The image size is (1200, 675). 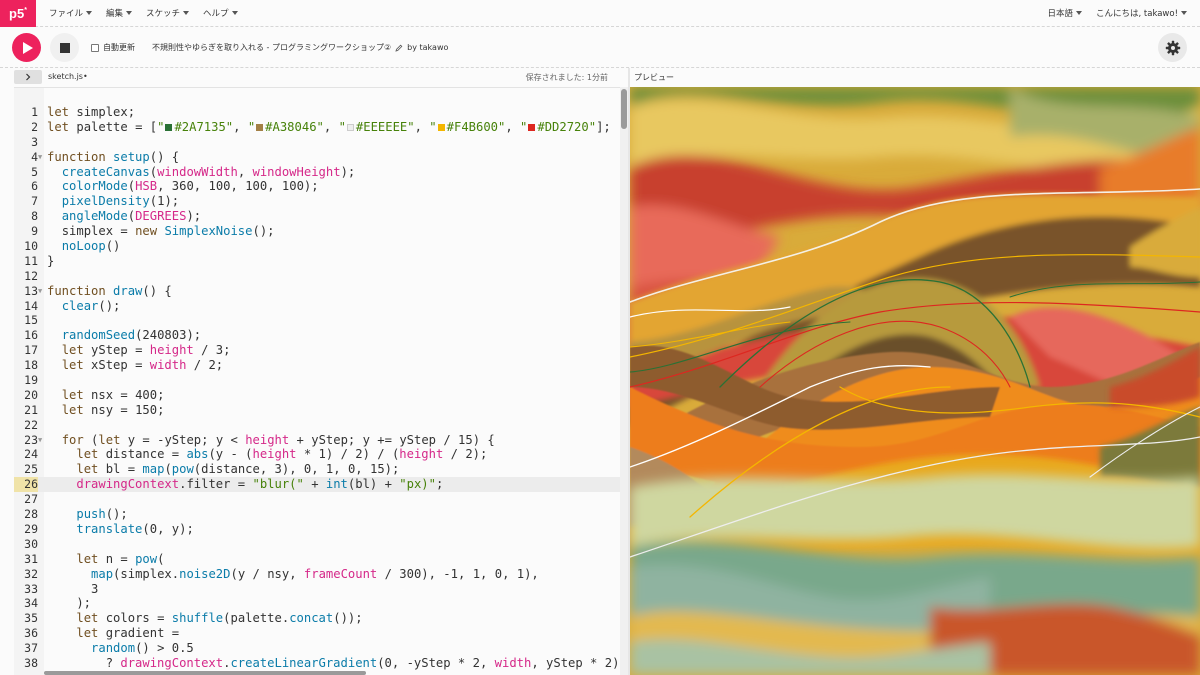 What do you see at coordinates (31, 558) in the screenshot?
I see `line-number: 31` at bounding box center [31, 558].